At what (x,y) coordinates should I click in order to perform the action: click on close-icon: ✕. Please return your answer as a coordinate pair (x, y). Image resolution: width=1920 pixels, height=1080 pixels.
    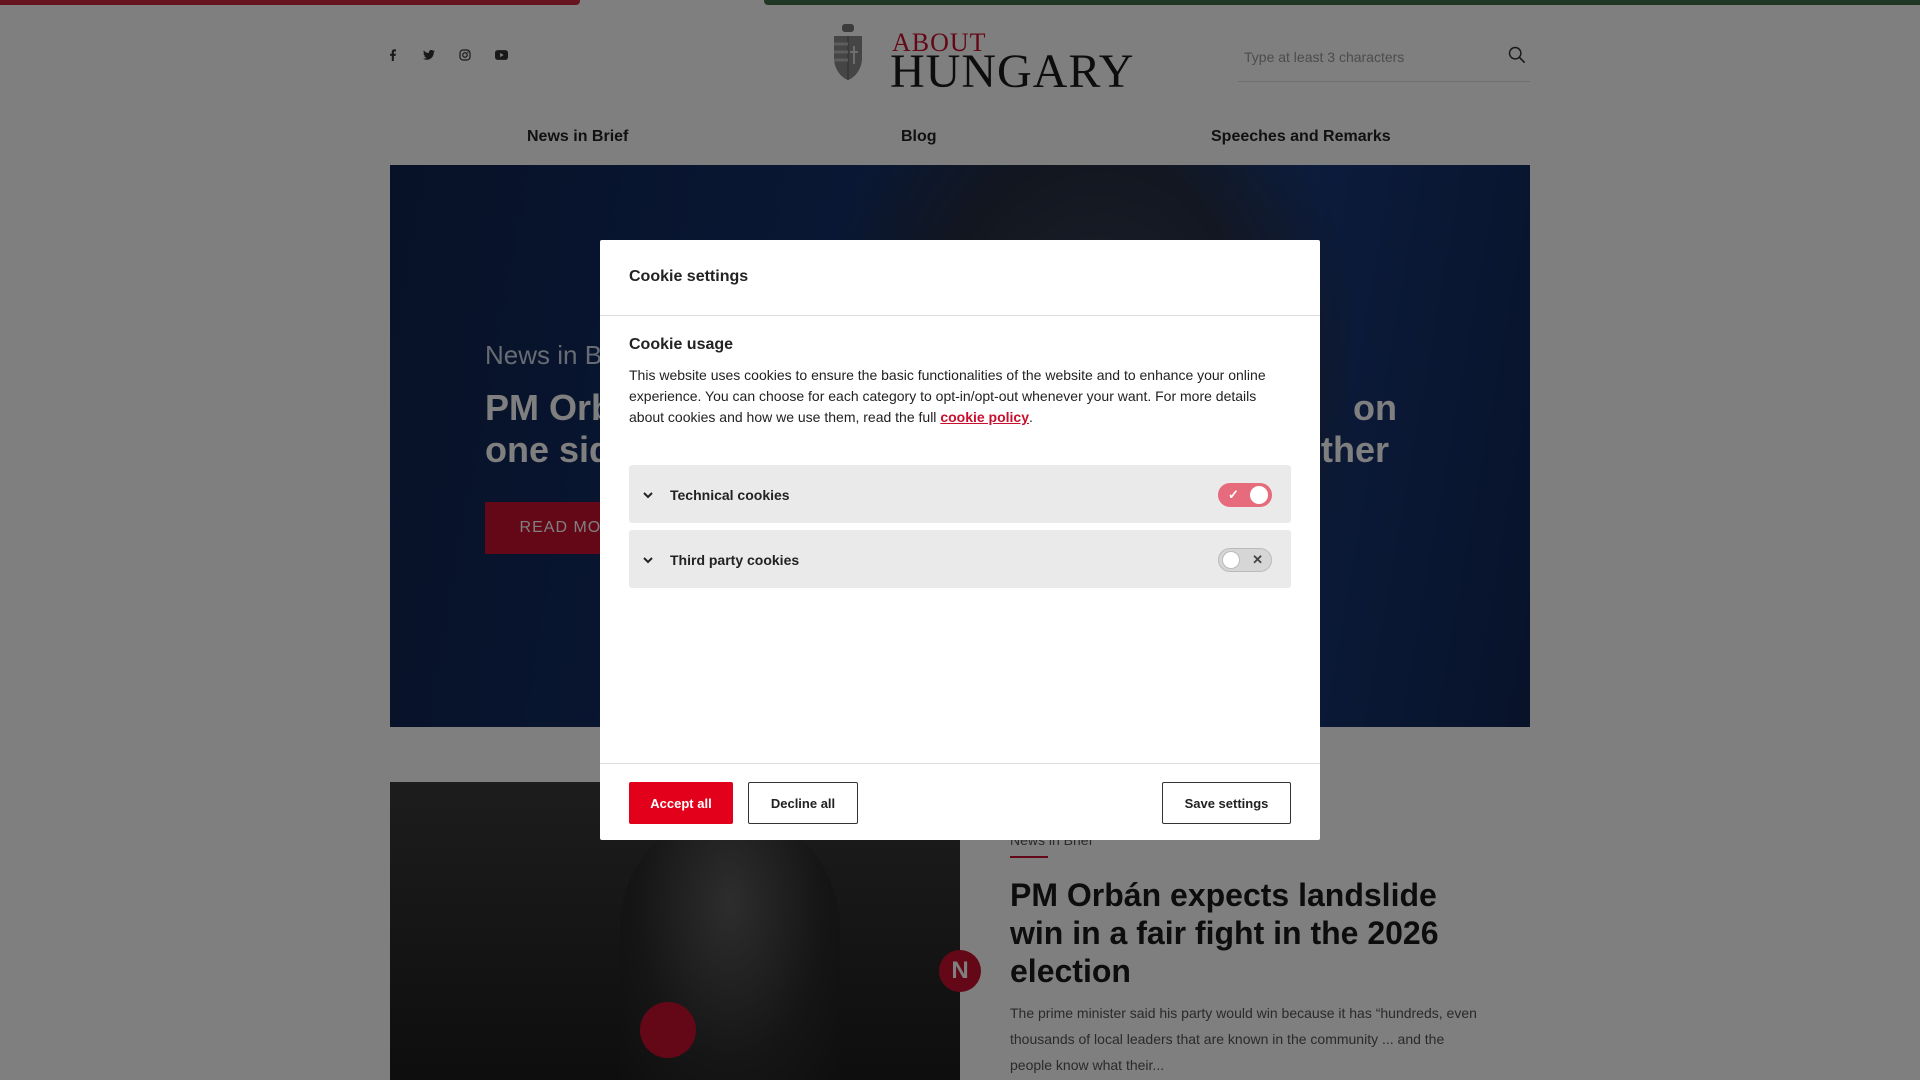
    Looking at the image, I should click on (1257, 559).